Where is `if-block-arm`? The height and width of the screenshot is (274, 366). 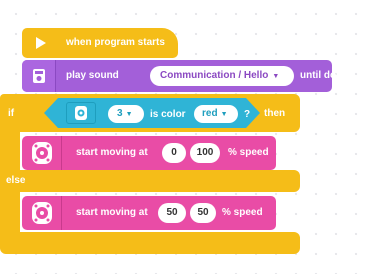
if-block-arm is located at coordinates (10, 151).